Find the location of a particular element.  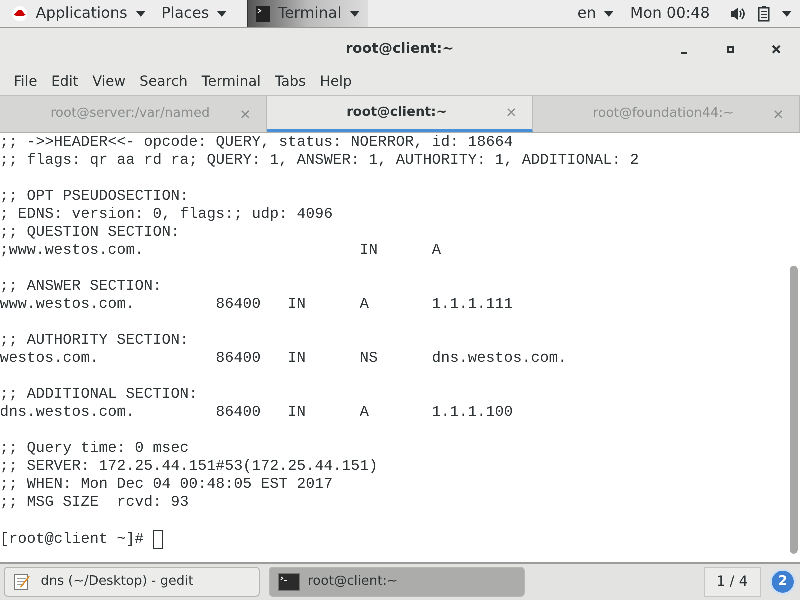

terminal-line: ;; MSG SIZE rcvd: 93 is located at coordinates (95, 503).